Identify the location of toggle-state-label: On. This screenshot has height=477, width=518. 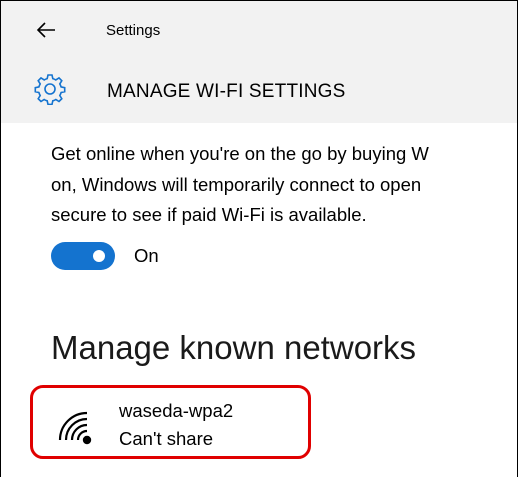
(146, 255).